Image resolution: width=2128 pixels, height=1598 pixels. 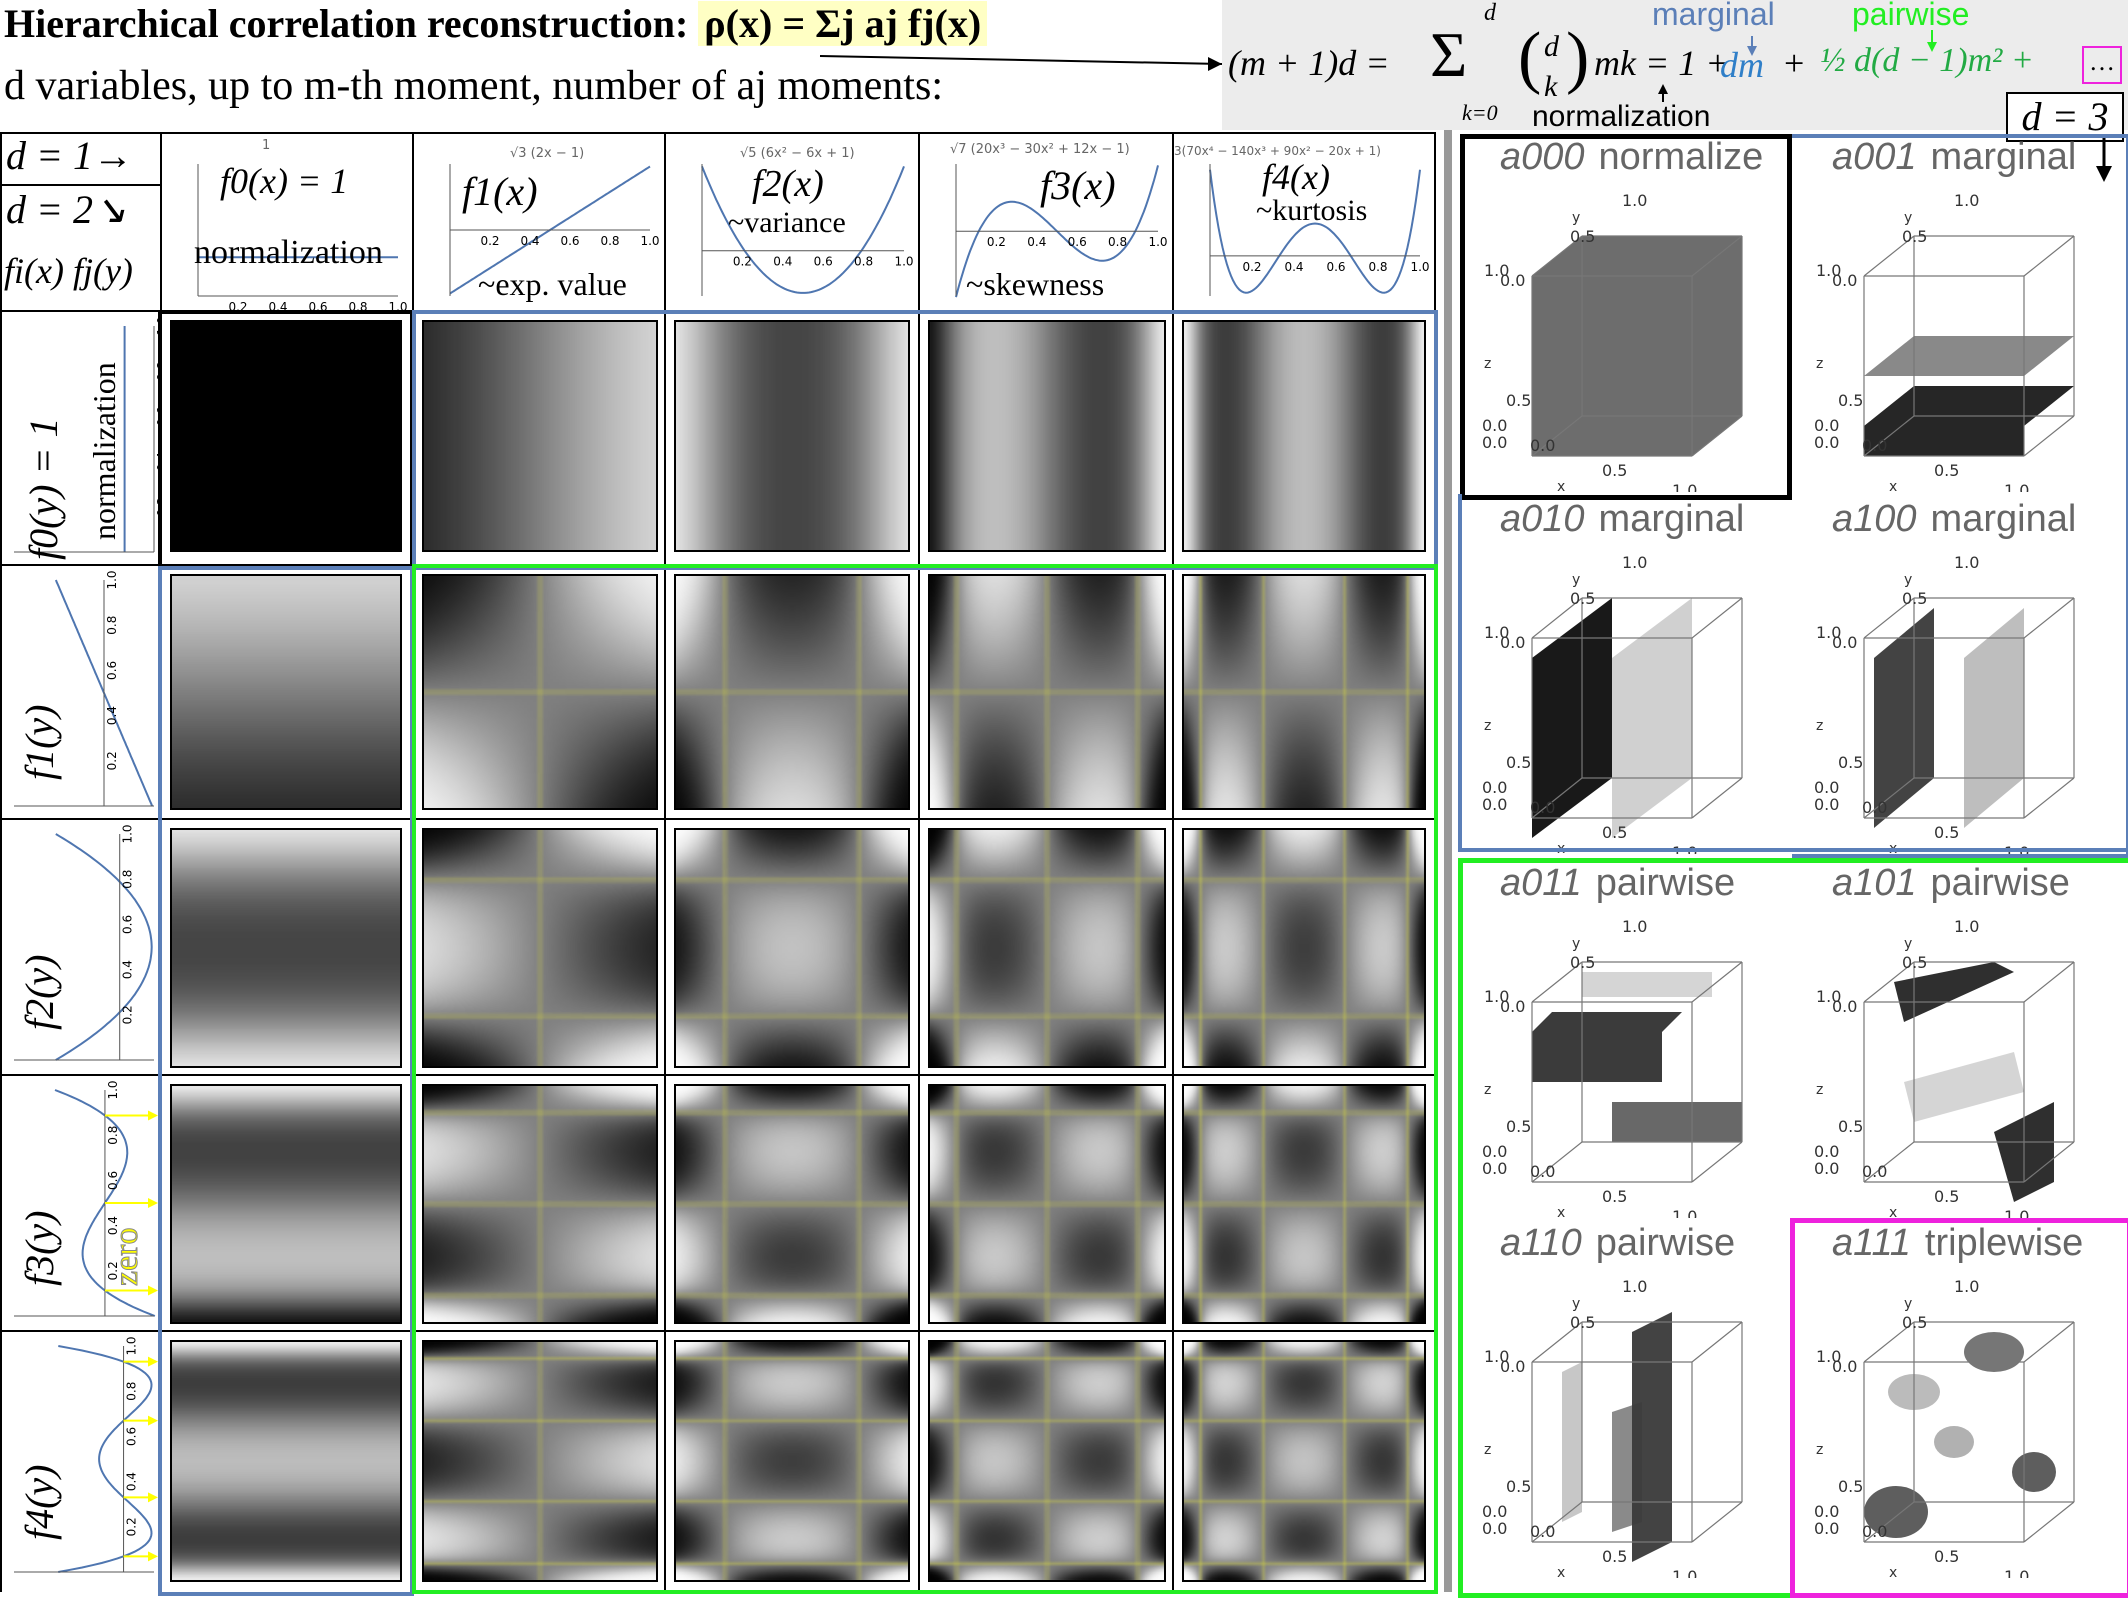 I want to click on corner-d1: d = 1→, so click(x=69, y=155).